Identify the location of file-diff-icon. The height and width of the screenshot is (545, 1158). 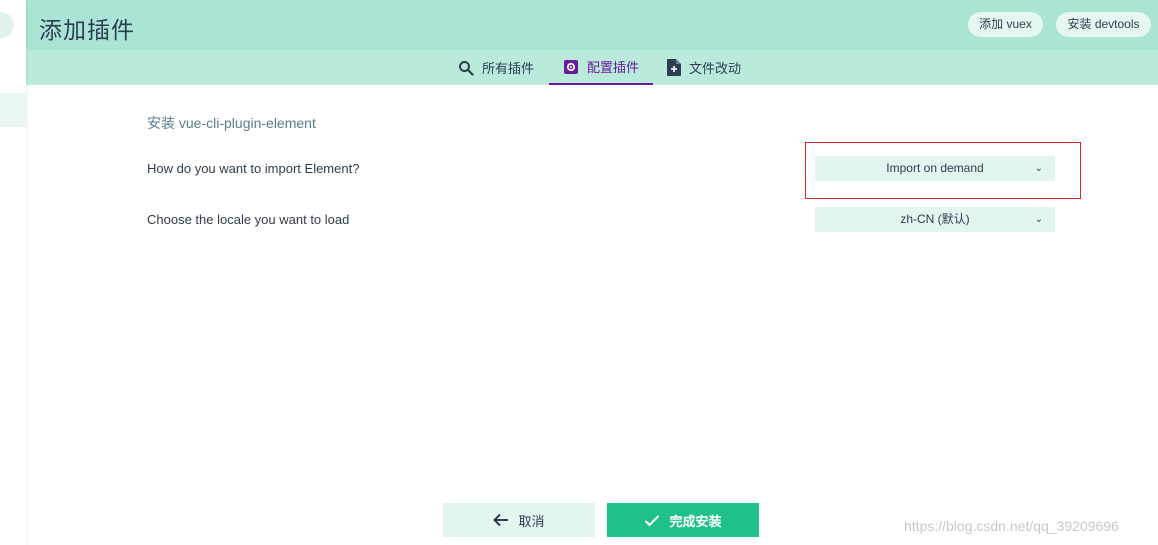
(674, 67).